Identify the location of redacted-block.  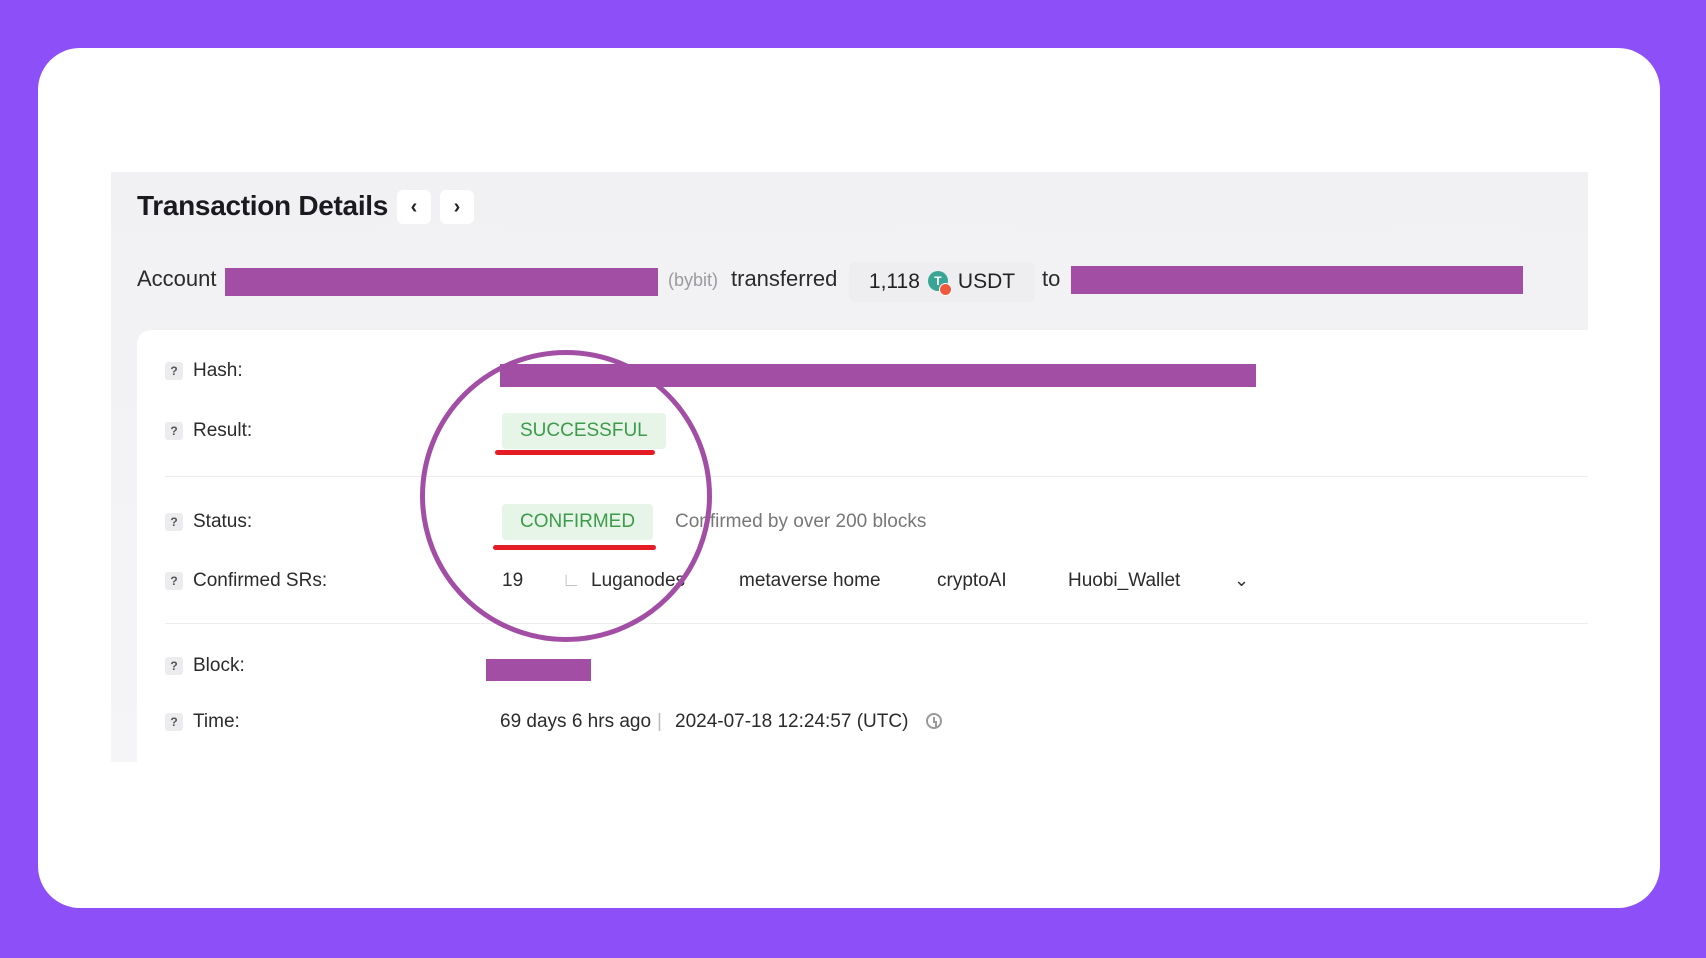
(538, 670).